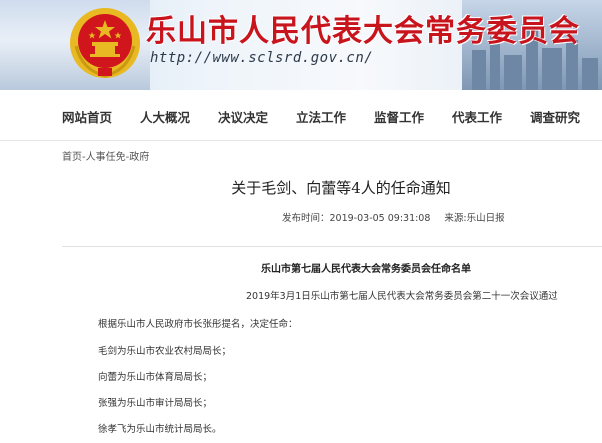 This screenshot has width=602, height=443. Describe the element at coordinates (243, 116) in the screenshot. I see `nav-item-resolutions: 决议决定` at that location.